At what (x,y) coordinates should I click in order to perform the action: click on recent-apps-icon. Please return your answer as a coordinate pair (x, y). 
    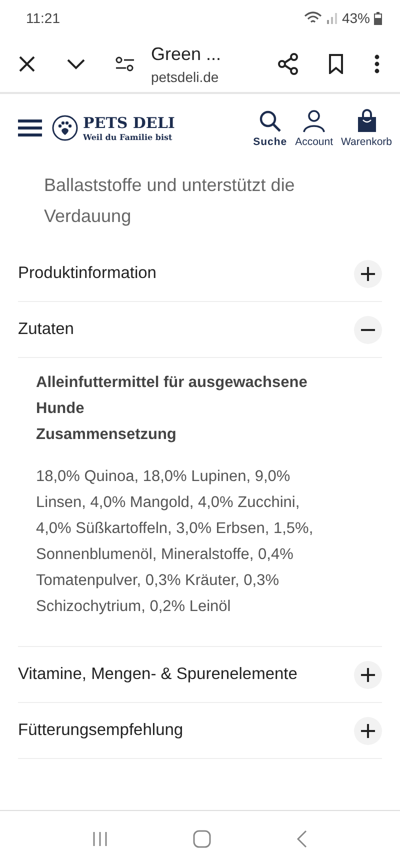
    Looking at the image, I should click on (100, 839).